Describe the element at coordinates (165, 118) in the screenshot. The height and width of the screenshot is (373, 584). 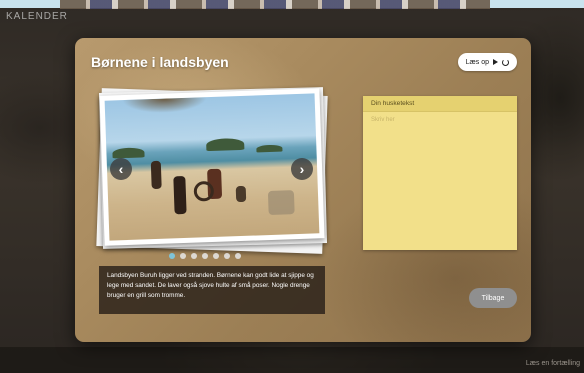
I see `tree-branches` at that location.